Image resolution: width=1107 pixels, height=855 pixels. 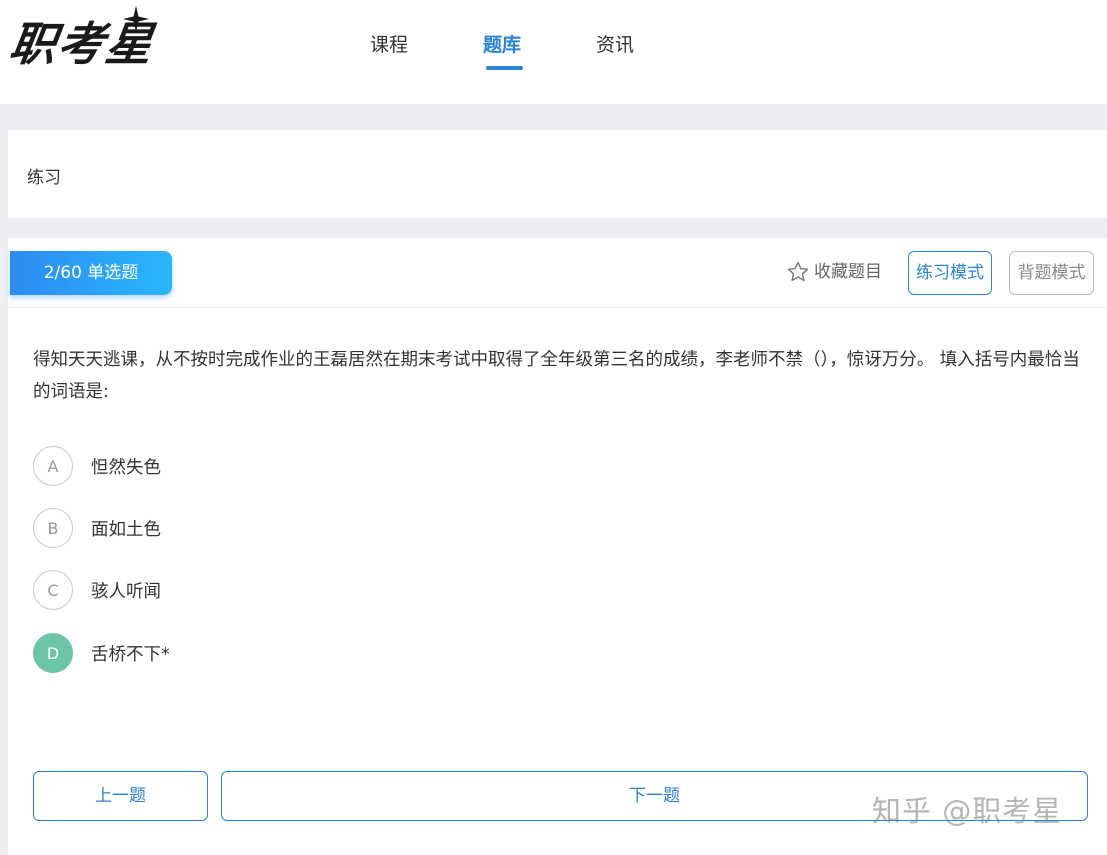 What do you see at coordinates (126, 467) in the screenshot?
I see `option-text: 怛然失色` at bounding box center [126, 467].